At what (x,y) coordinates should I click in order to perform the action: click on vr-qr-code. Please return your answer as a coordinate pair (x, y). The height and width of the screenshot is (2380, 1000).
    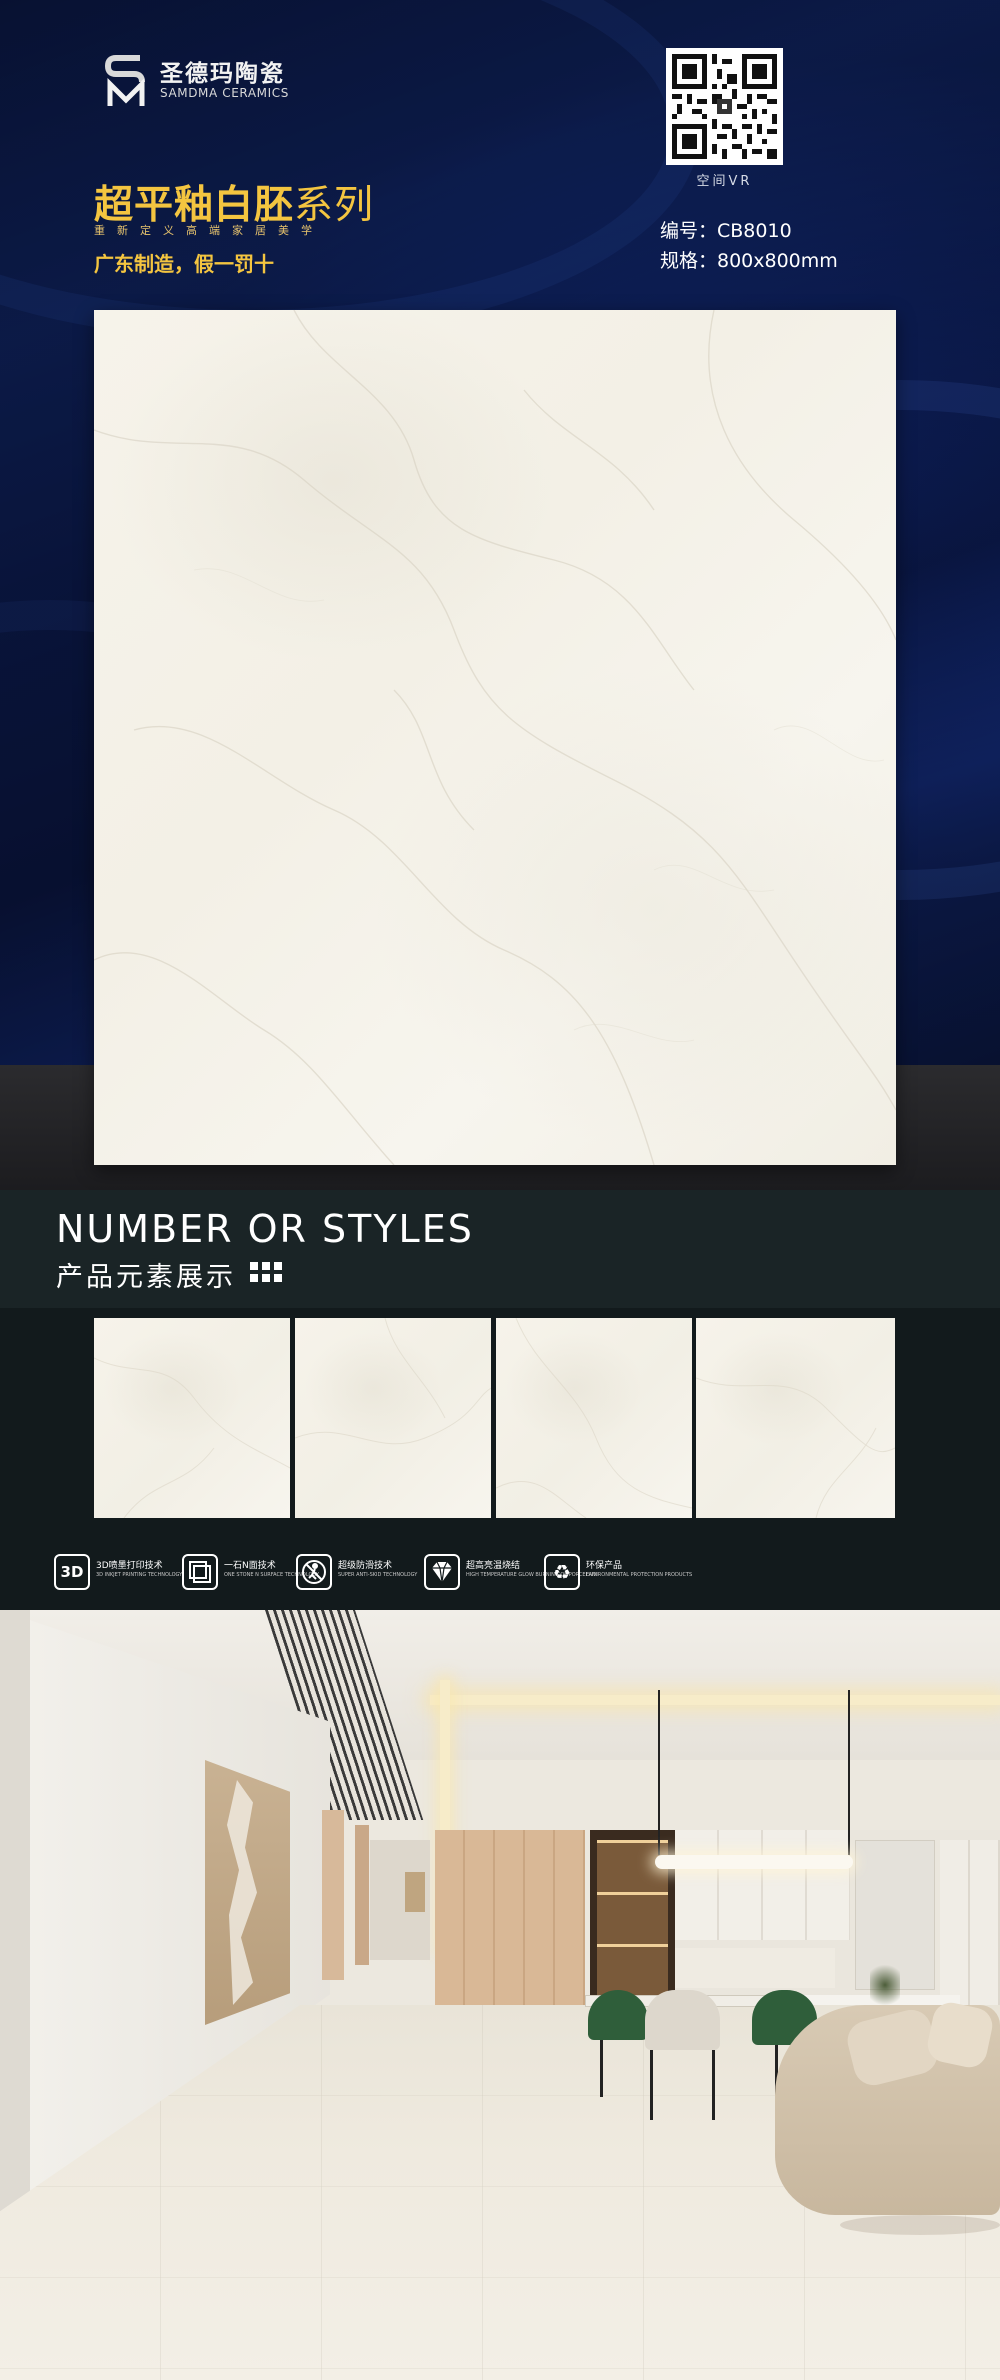
    Looking at the image, I should click on (724, 106).